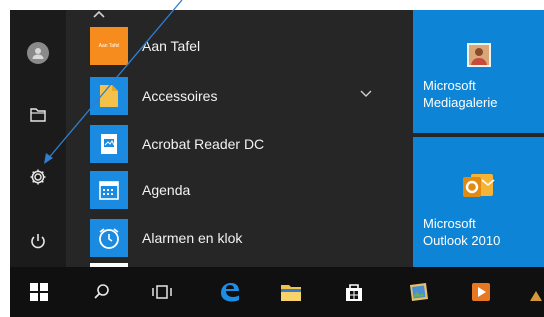 The width and height of the screenshot is (544, 317). Describe the element at coordinates (38, 138) in the screenshot. I see `start-rail` at that location.